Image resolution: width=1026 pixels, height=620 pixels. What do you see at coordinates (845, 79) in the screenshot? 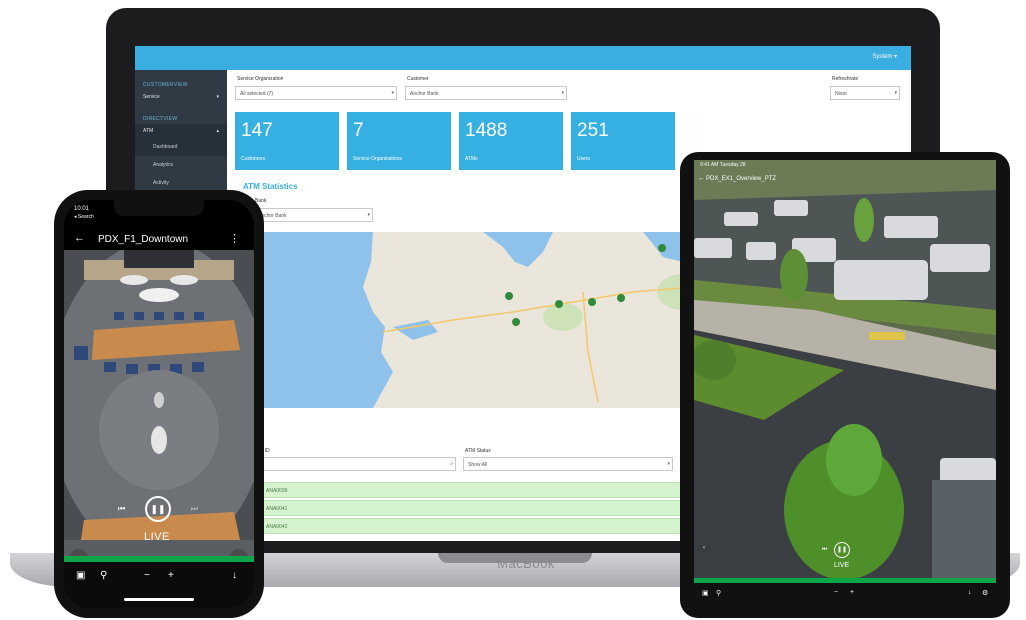
I see `refresh-label: Refreshrate` at bounding box center [845, 79].